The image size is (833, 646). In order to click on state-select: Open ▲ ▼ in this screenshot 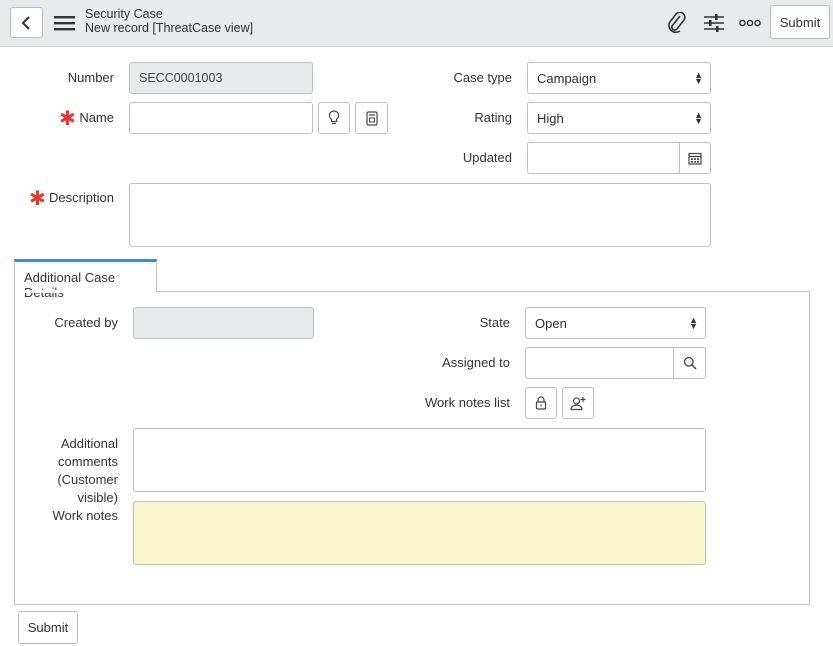, I will do `click(615, 323)`.